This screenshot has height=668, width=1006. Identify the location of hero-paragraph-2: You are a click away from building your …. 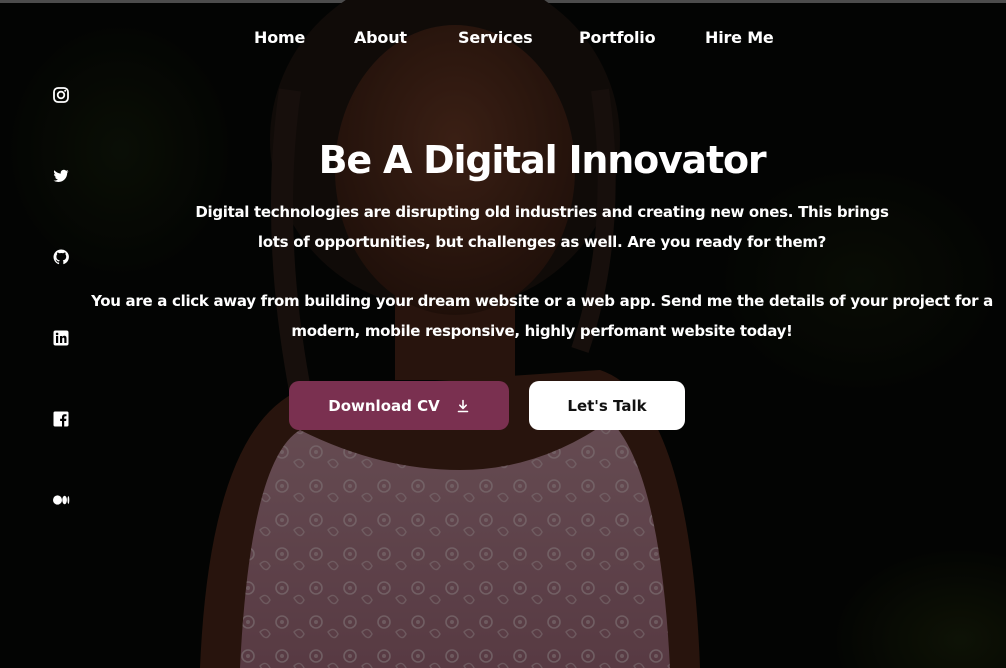
(503, 316).